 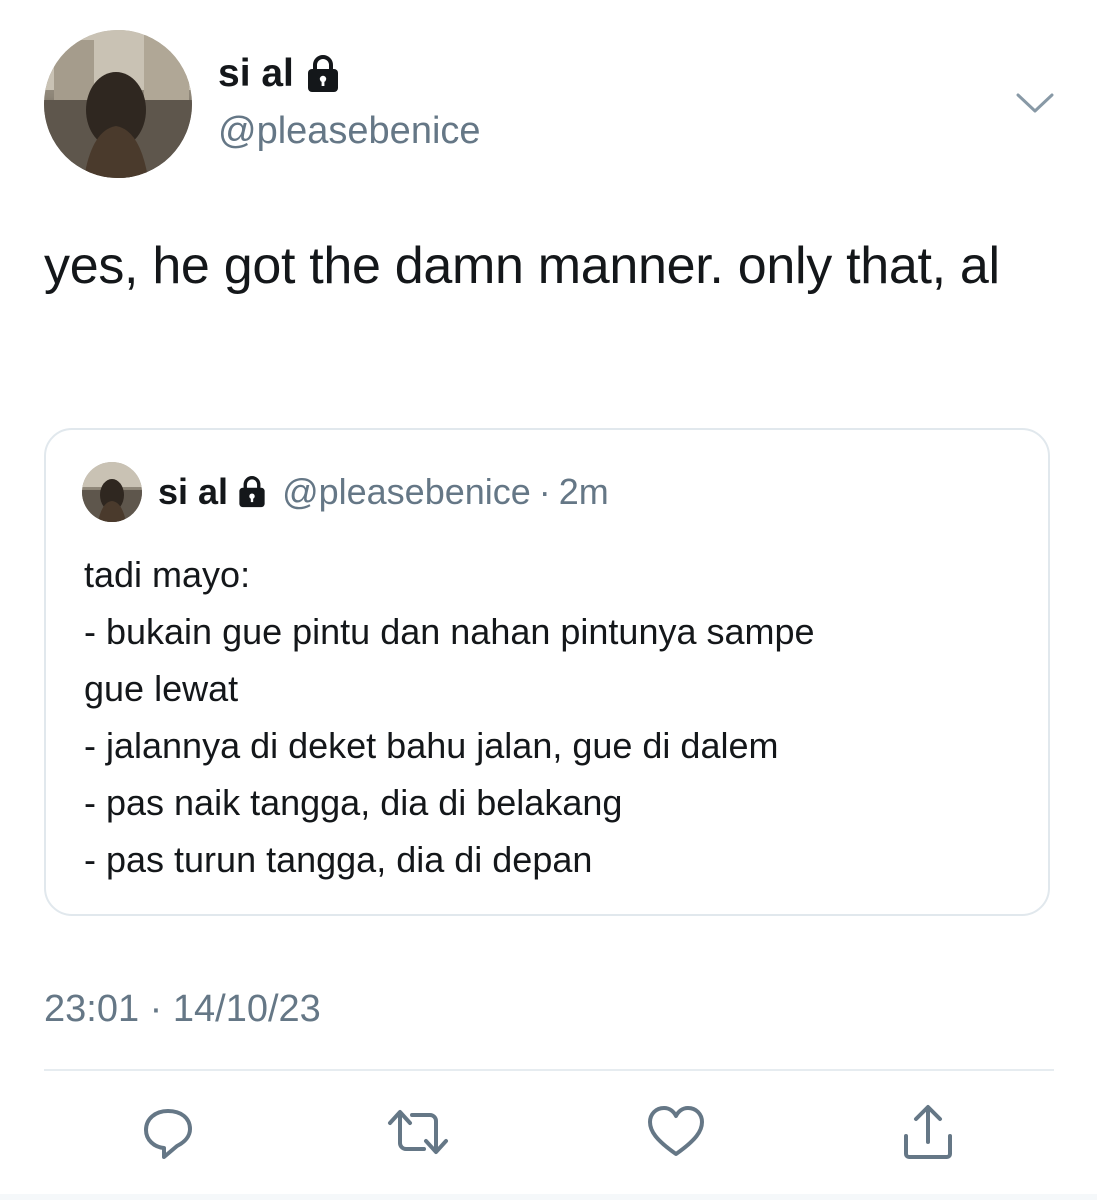 What do you see at coordinates (1035, 103) in the screenshot?
I see `chevron-down-icon` at bounding box center [1035, 103].